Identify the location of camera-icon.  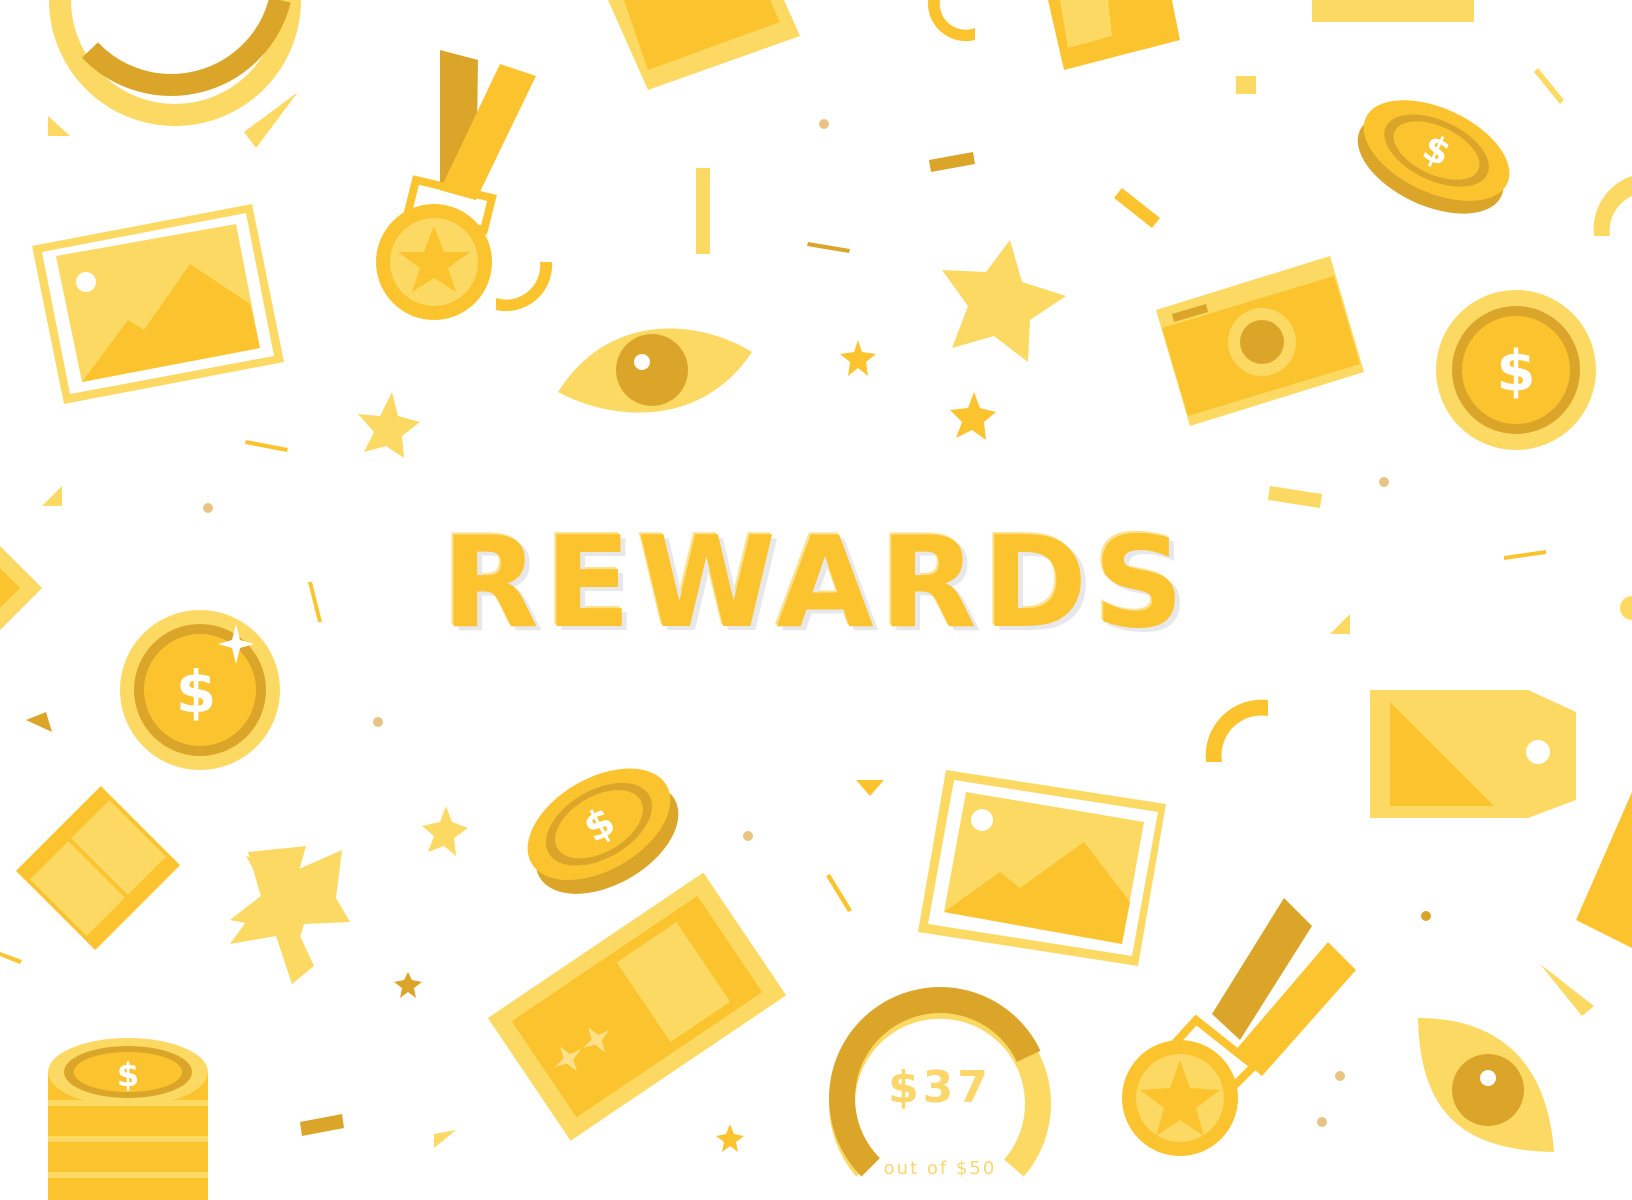
(1260, 341).